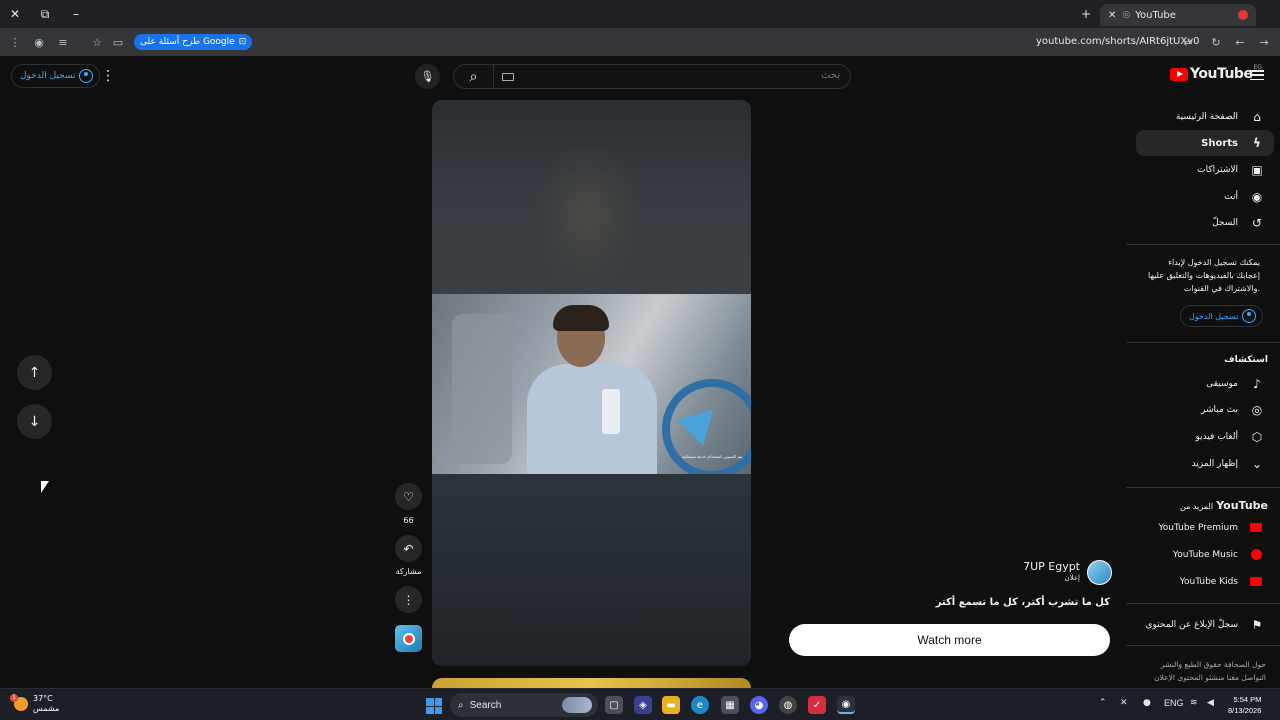  Describe the element at coordinates (1264, 42) in the screenshot. I see `forward-icon: →` at that location.